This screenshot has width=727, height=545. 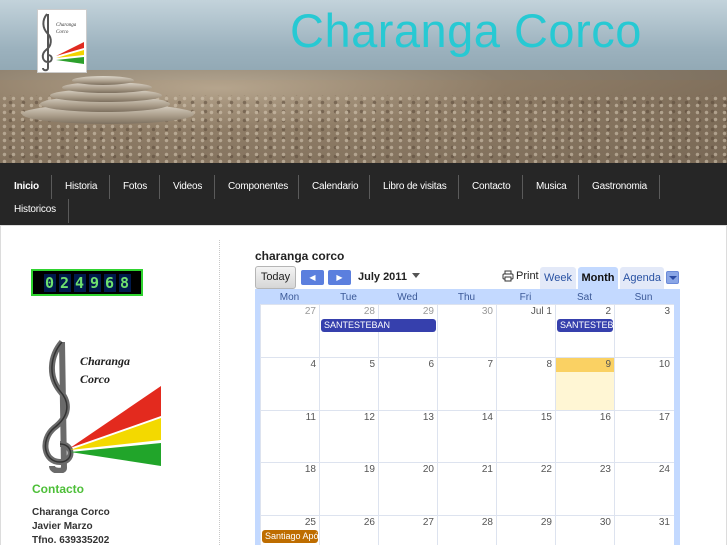 What do you see at coordinates (487, 417) in the screenshot?
I see `day-number: 14` at bounding box center [487, 417].